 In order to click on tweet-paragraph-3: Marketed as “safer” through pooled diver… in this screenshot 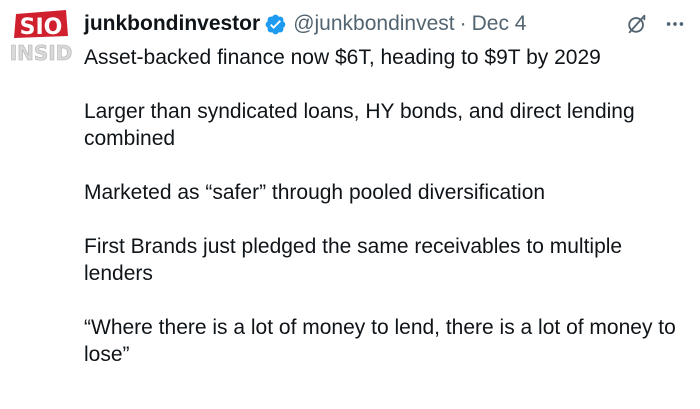, I will do `click(315, 192)`.